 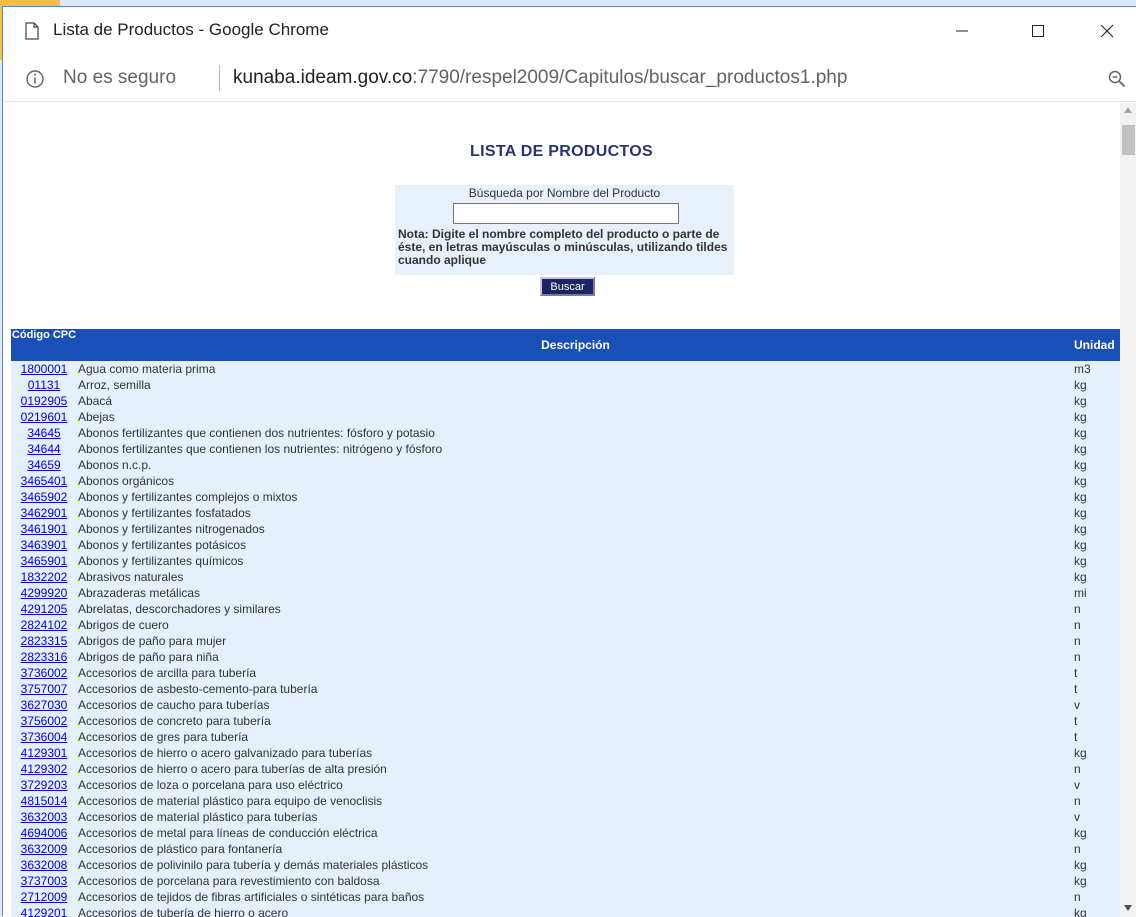 I want to click on product-description: Abonos y fertilizantes nitrogenados, so click(x=171, y=529).